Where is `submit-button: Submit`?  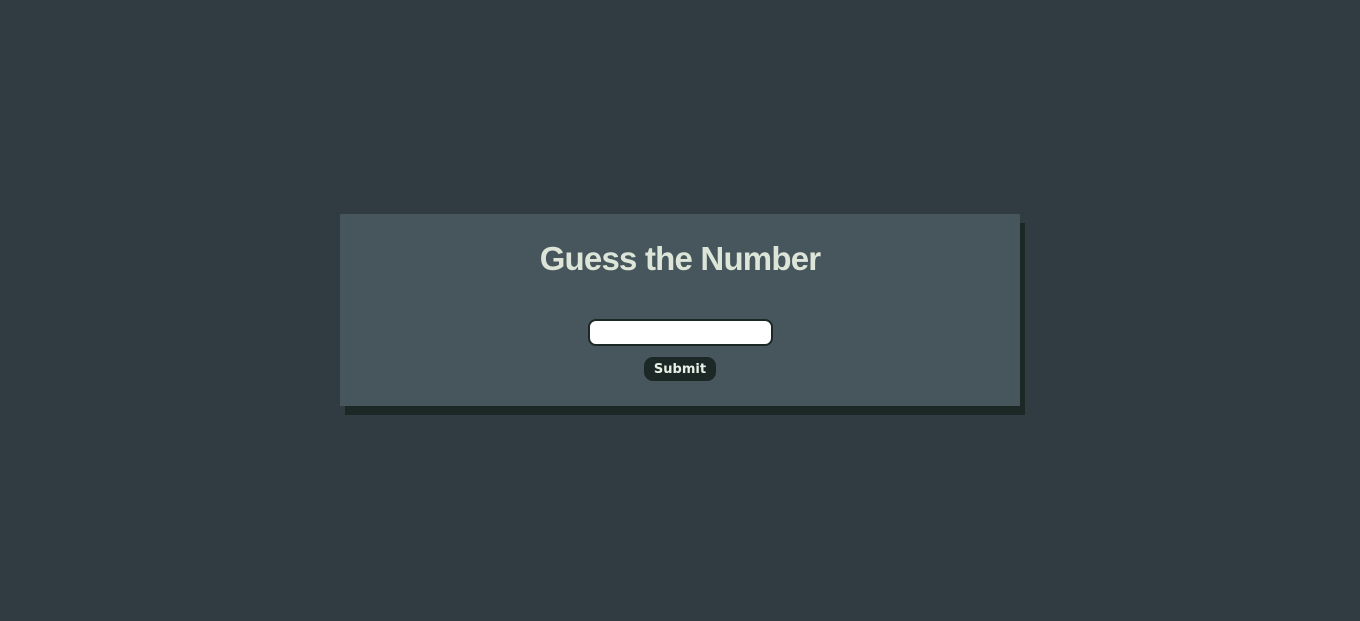
submit-button: Submit is located at coordinates (680, 369).